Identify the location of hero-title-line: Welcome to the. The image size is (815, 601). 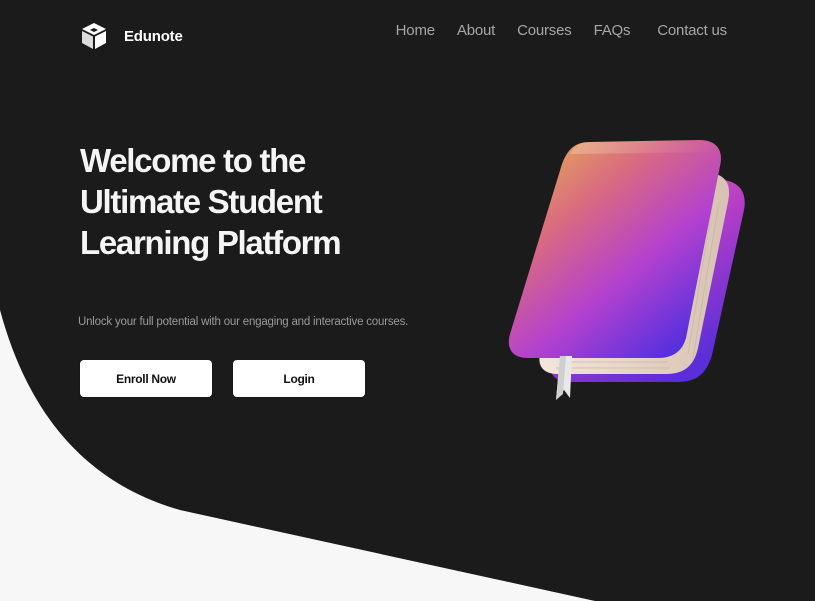
(193, 160).